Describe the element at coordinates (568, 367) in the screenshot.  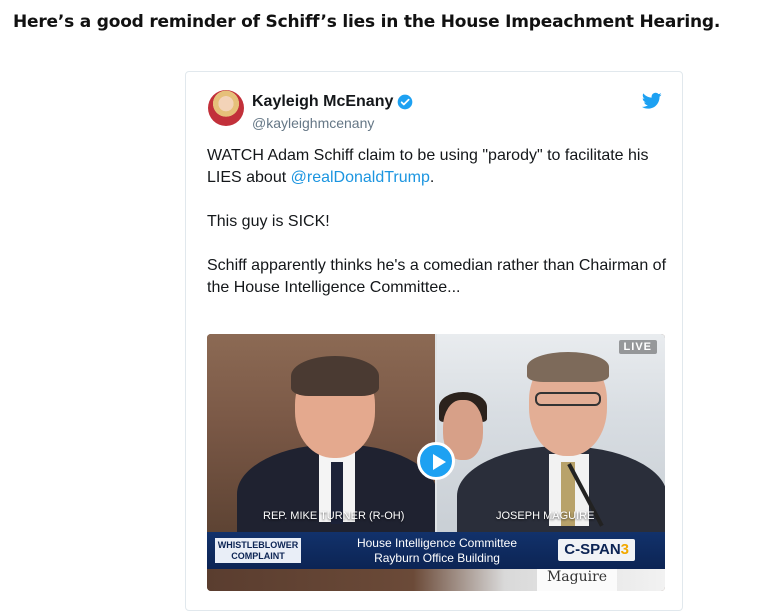
I see `speaker-right-hair` at that location.